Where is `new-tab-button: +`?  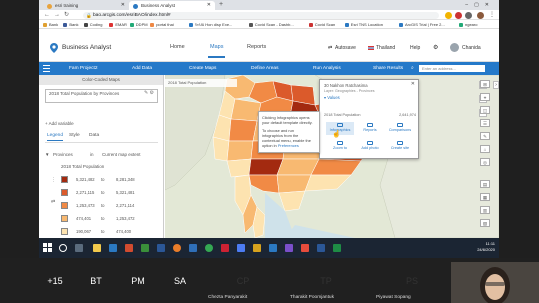 new-tab-button: + is located at coordinates (221, 5).